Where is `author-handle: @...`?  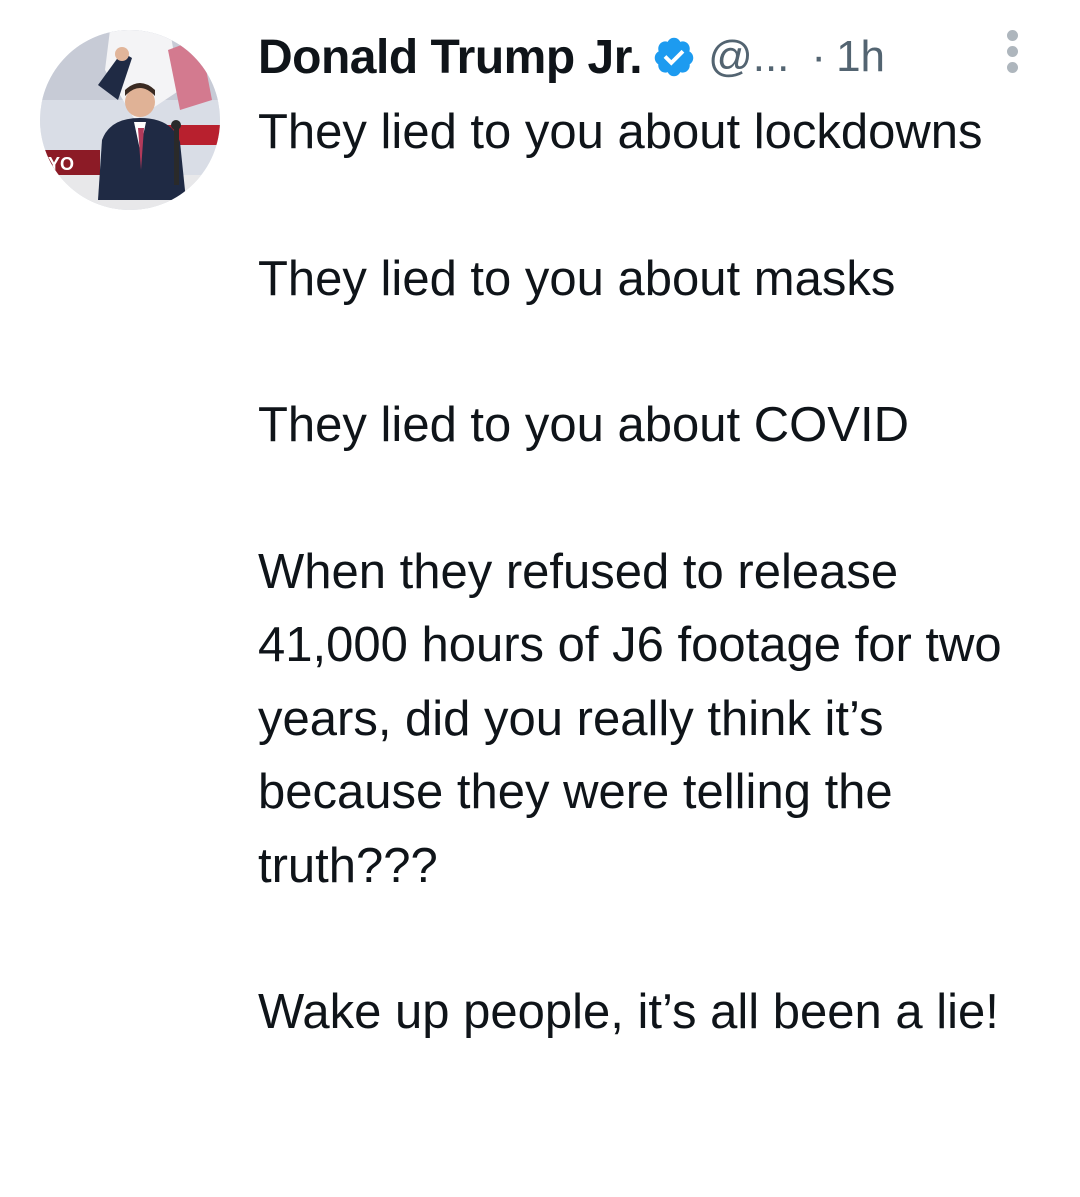
author-handle: @... is located at coordinates (748, 57).